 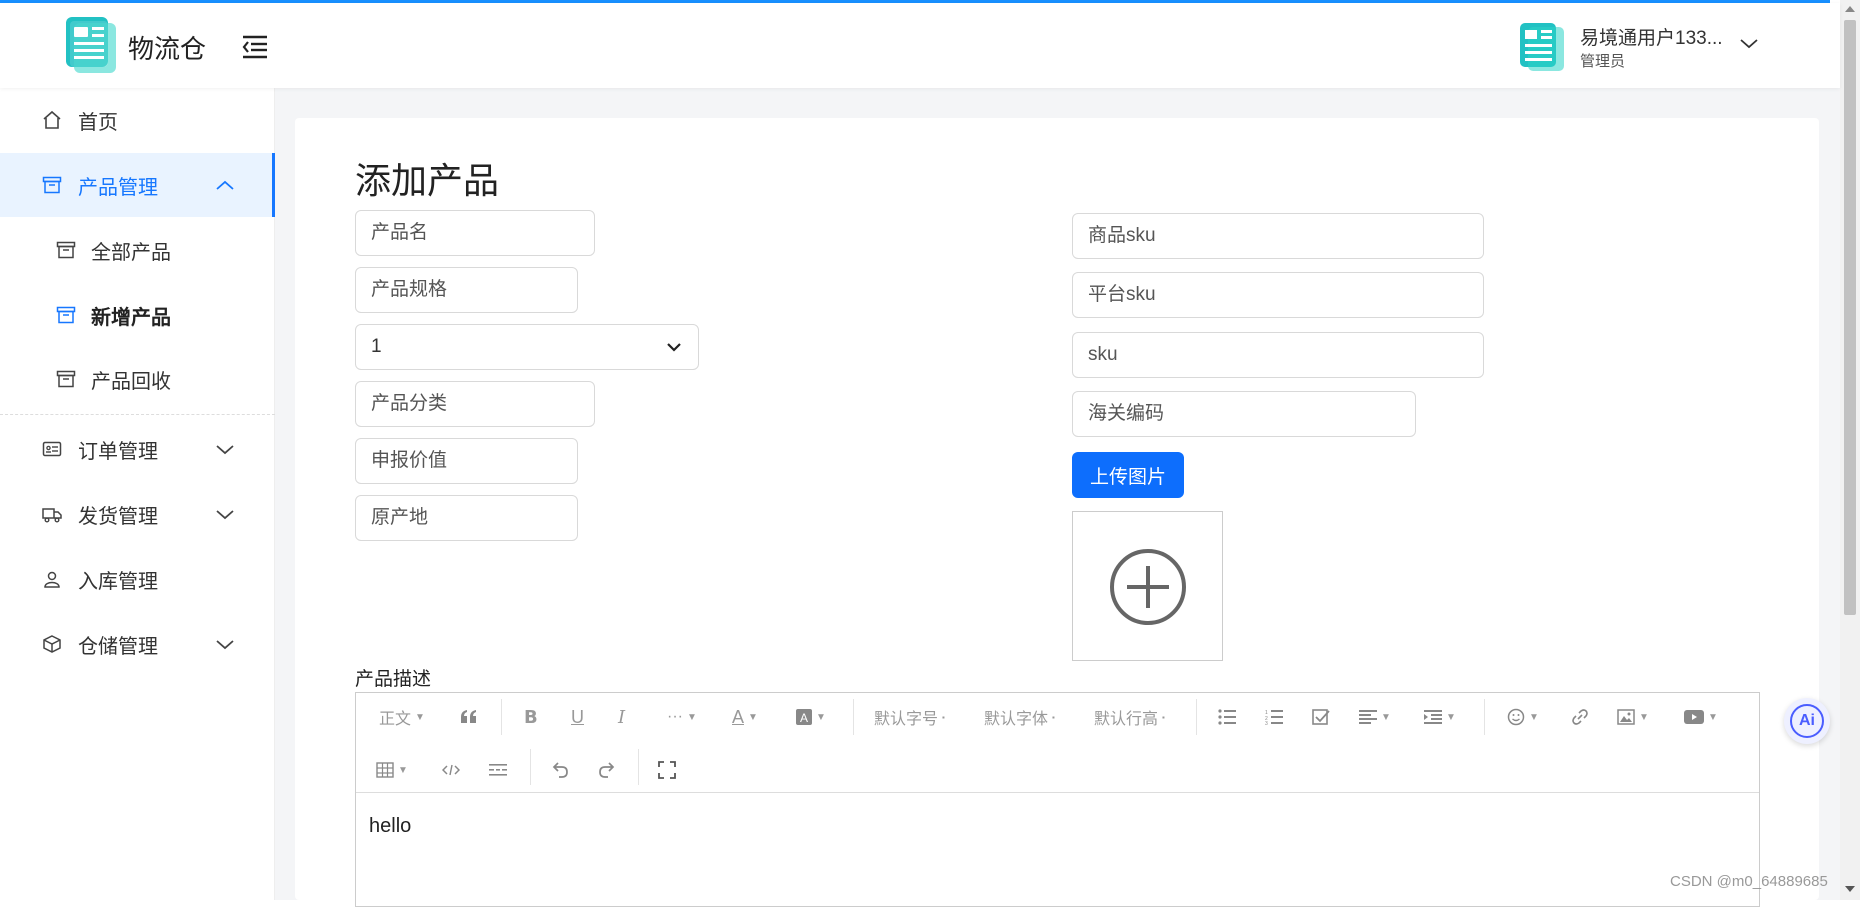 I want to click on user-icon, so click(x=52, y=579).